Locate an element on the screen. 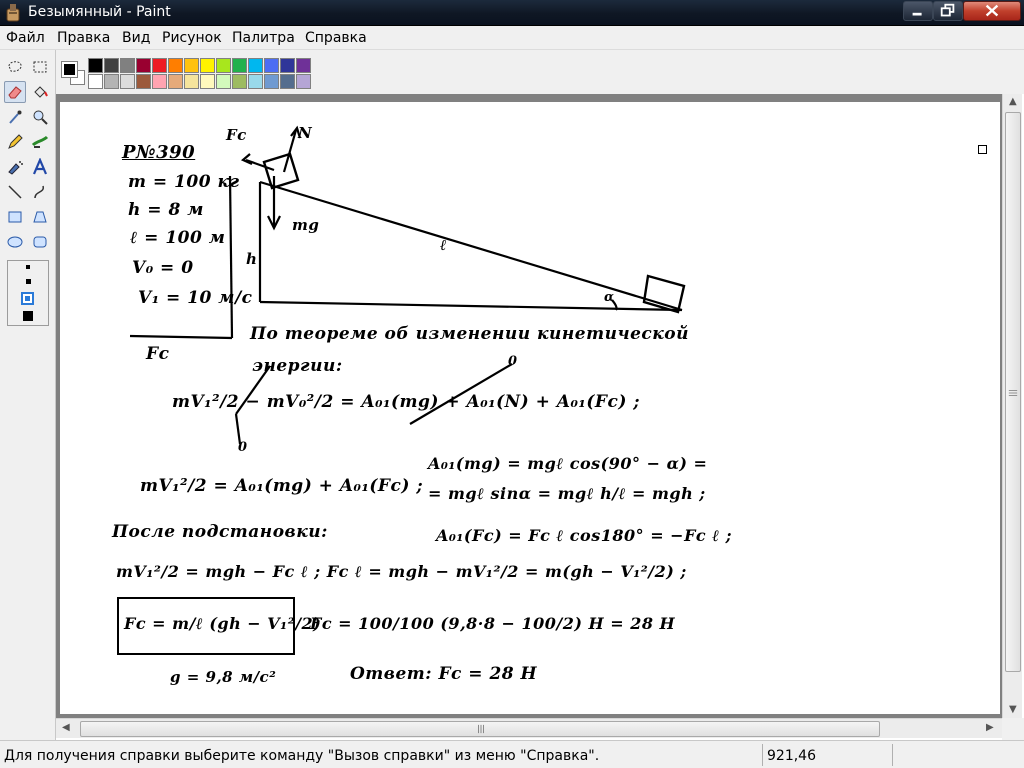  given-length: ℓ = 100 м is located at coordinates (178, 238).